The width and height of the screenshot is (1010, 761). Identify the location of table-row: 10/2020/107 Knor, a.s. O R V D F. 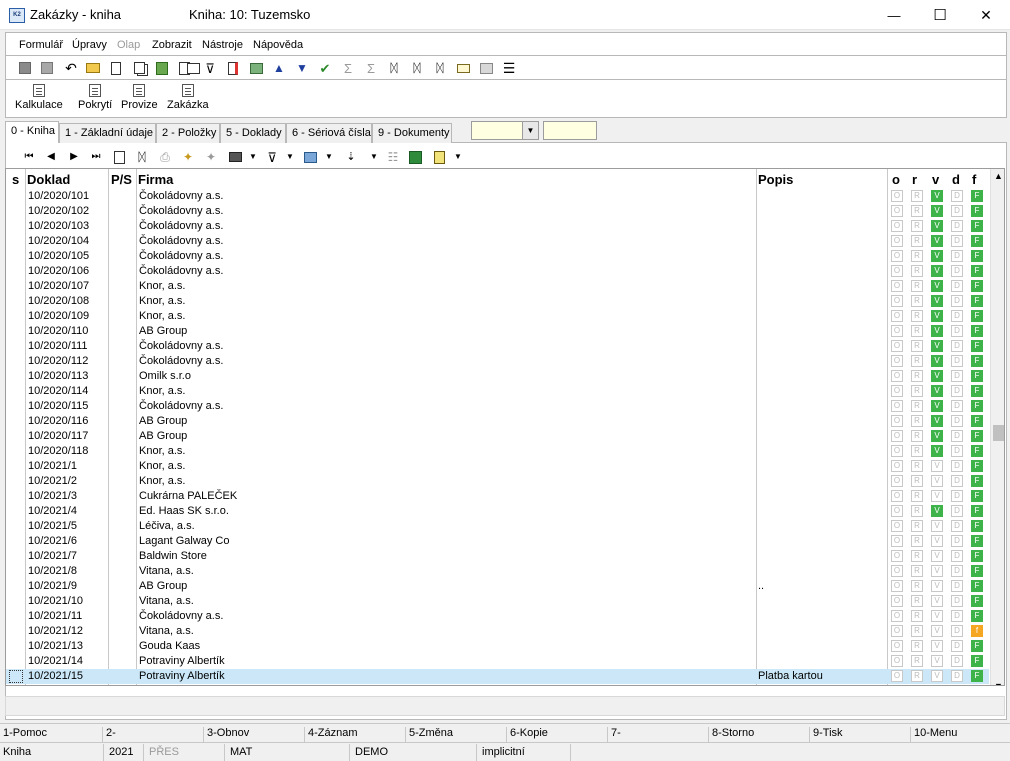
(497, 286).